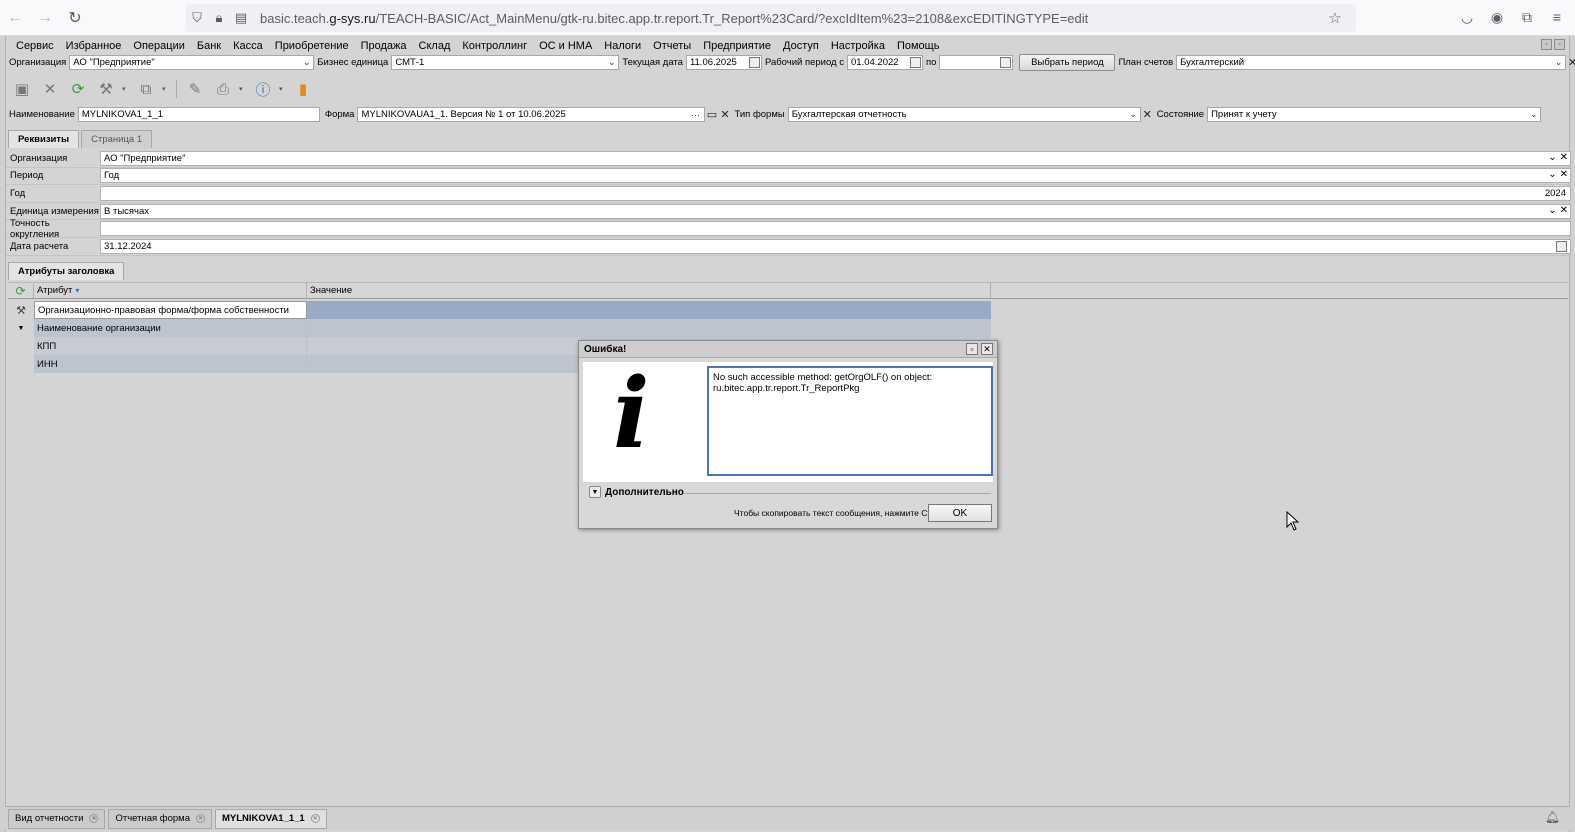  What do you see at coordinates (117, 139) in the screenshot?
I see `tab-page-1: Страница 1` at bounding box center [117, 139].